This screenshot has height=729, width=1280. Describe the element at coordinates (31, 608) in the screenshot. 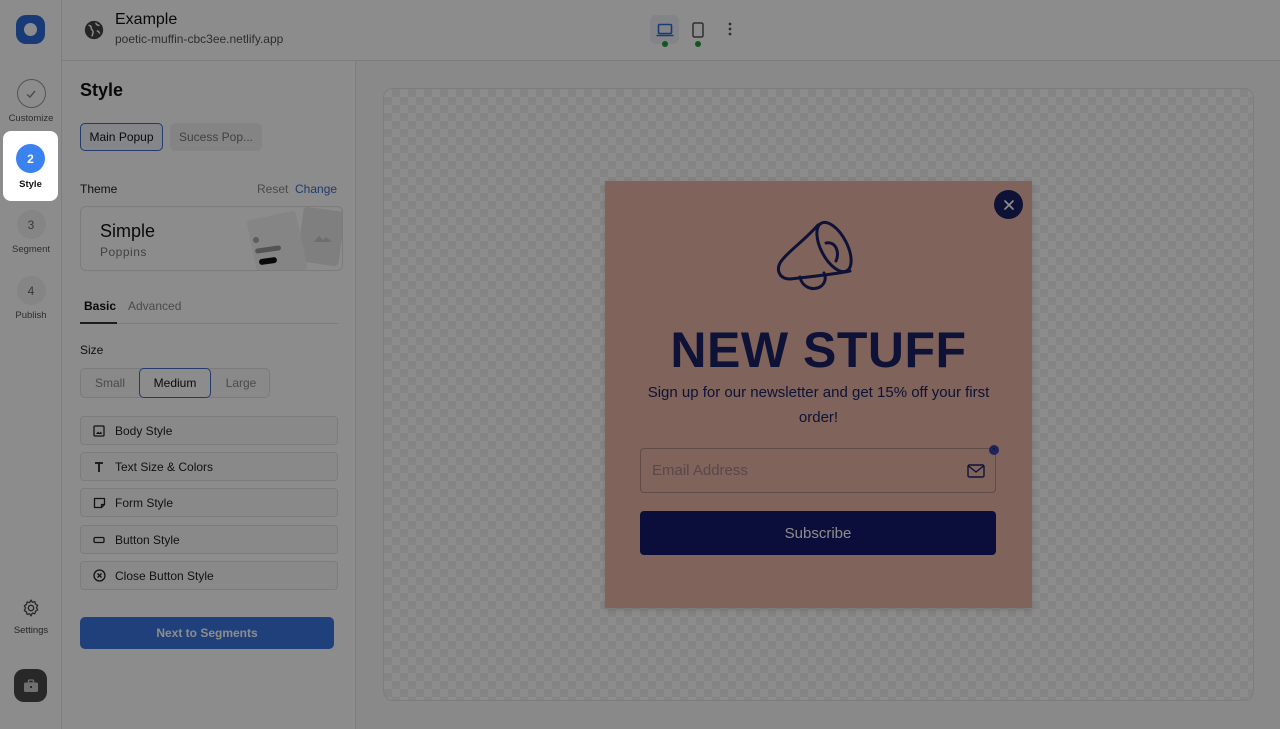

I see `gear-icon` at that location.